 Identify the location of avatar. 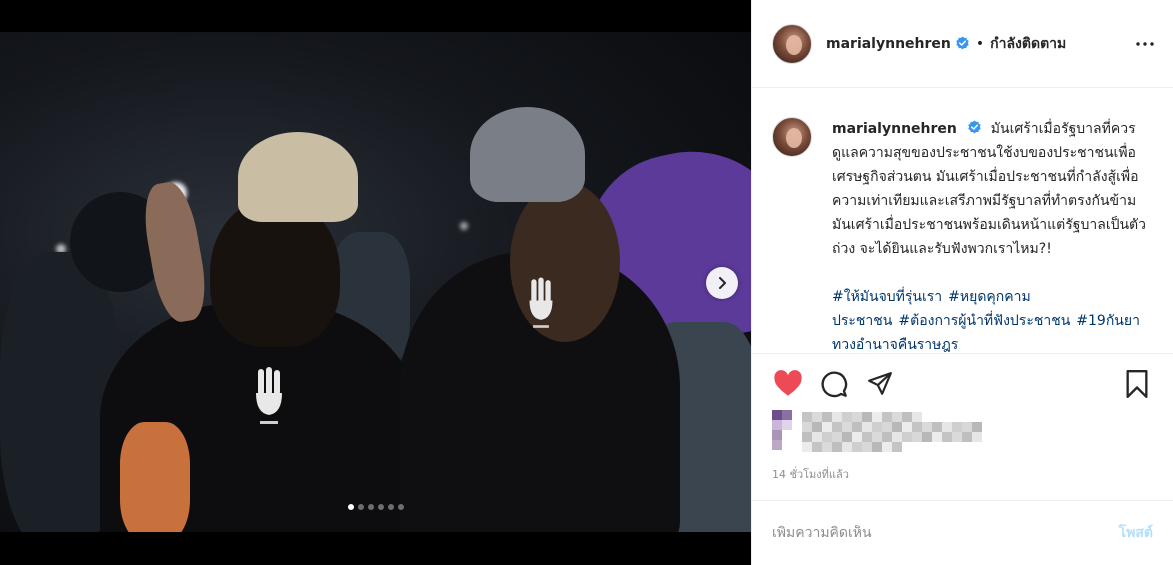
(792, 43).